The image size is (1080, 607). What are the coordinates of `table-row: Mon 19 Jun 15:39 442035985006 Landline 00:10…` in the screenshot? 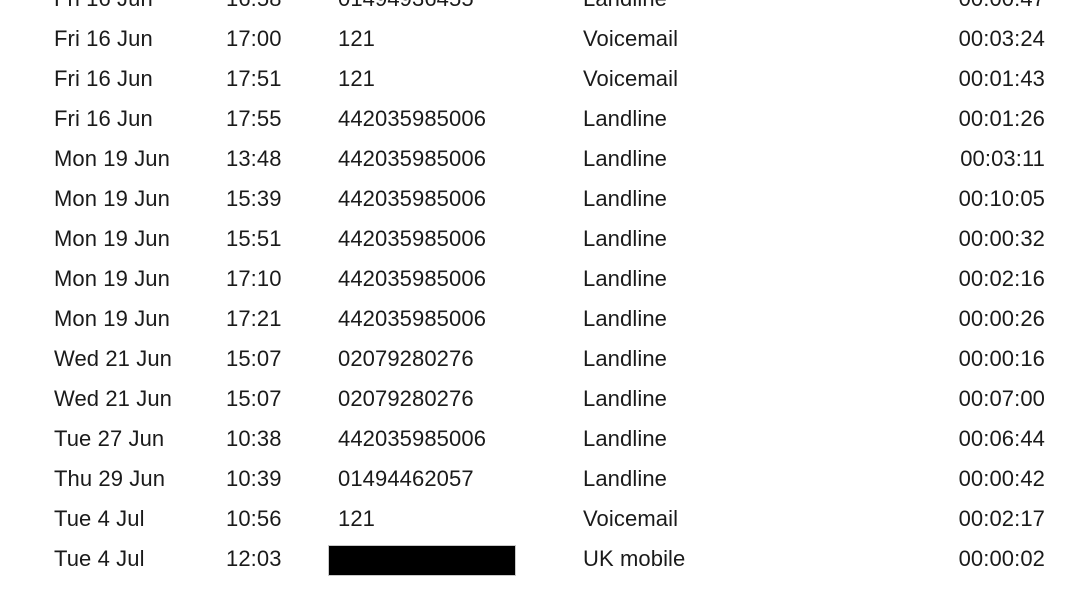 It's located at (540, 199).